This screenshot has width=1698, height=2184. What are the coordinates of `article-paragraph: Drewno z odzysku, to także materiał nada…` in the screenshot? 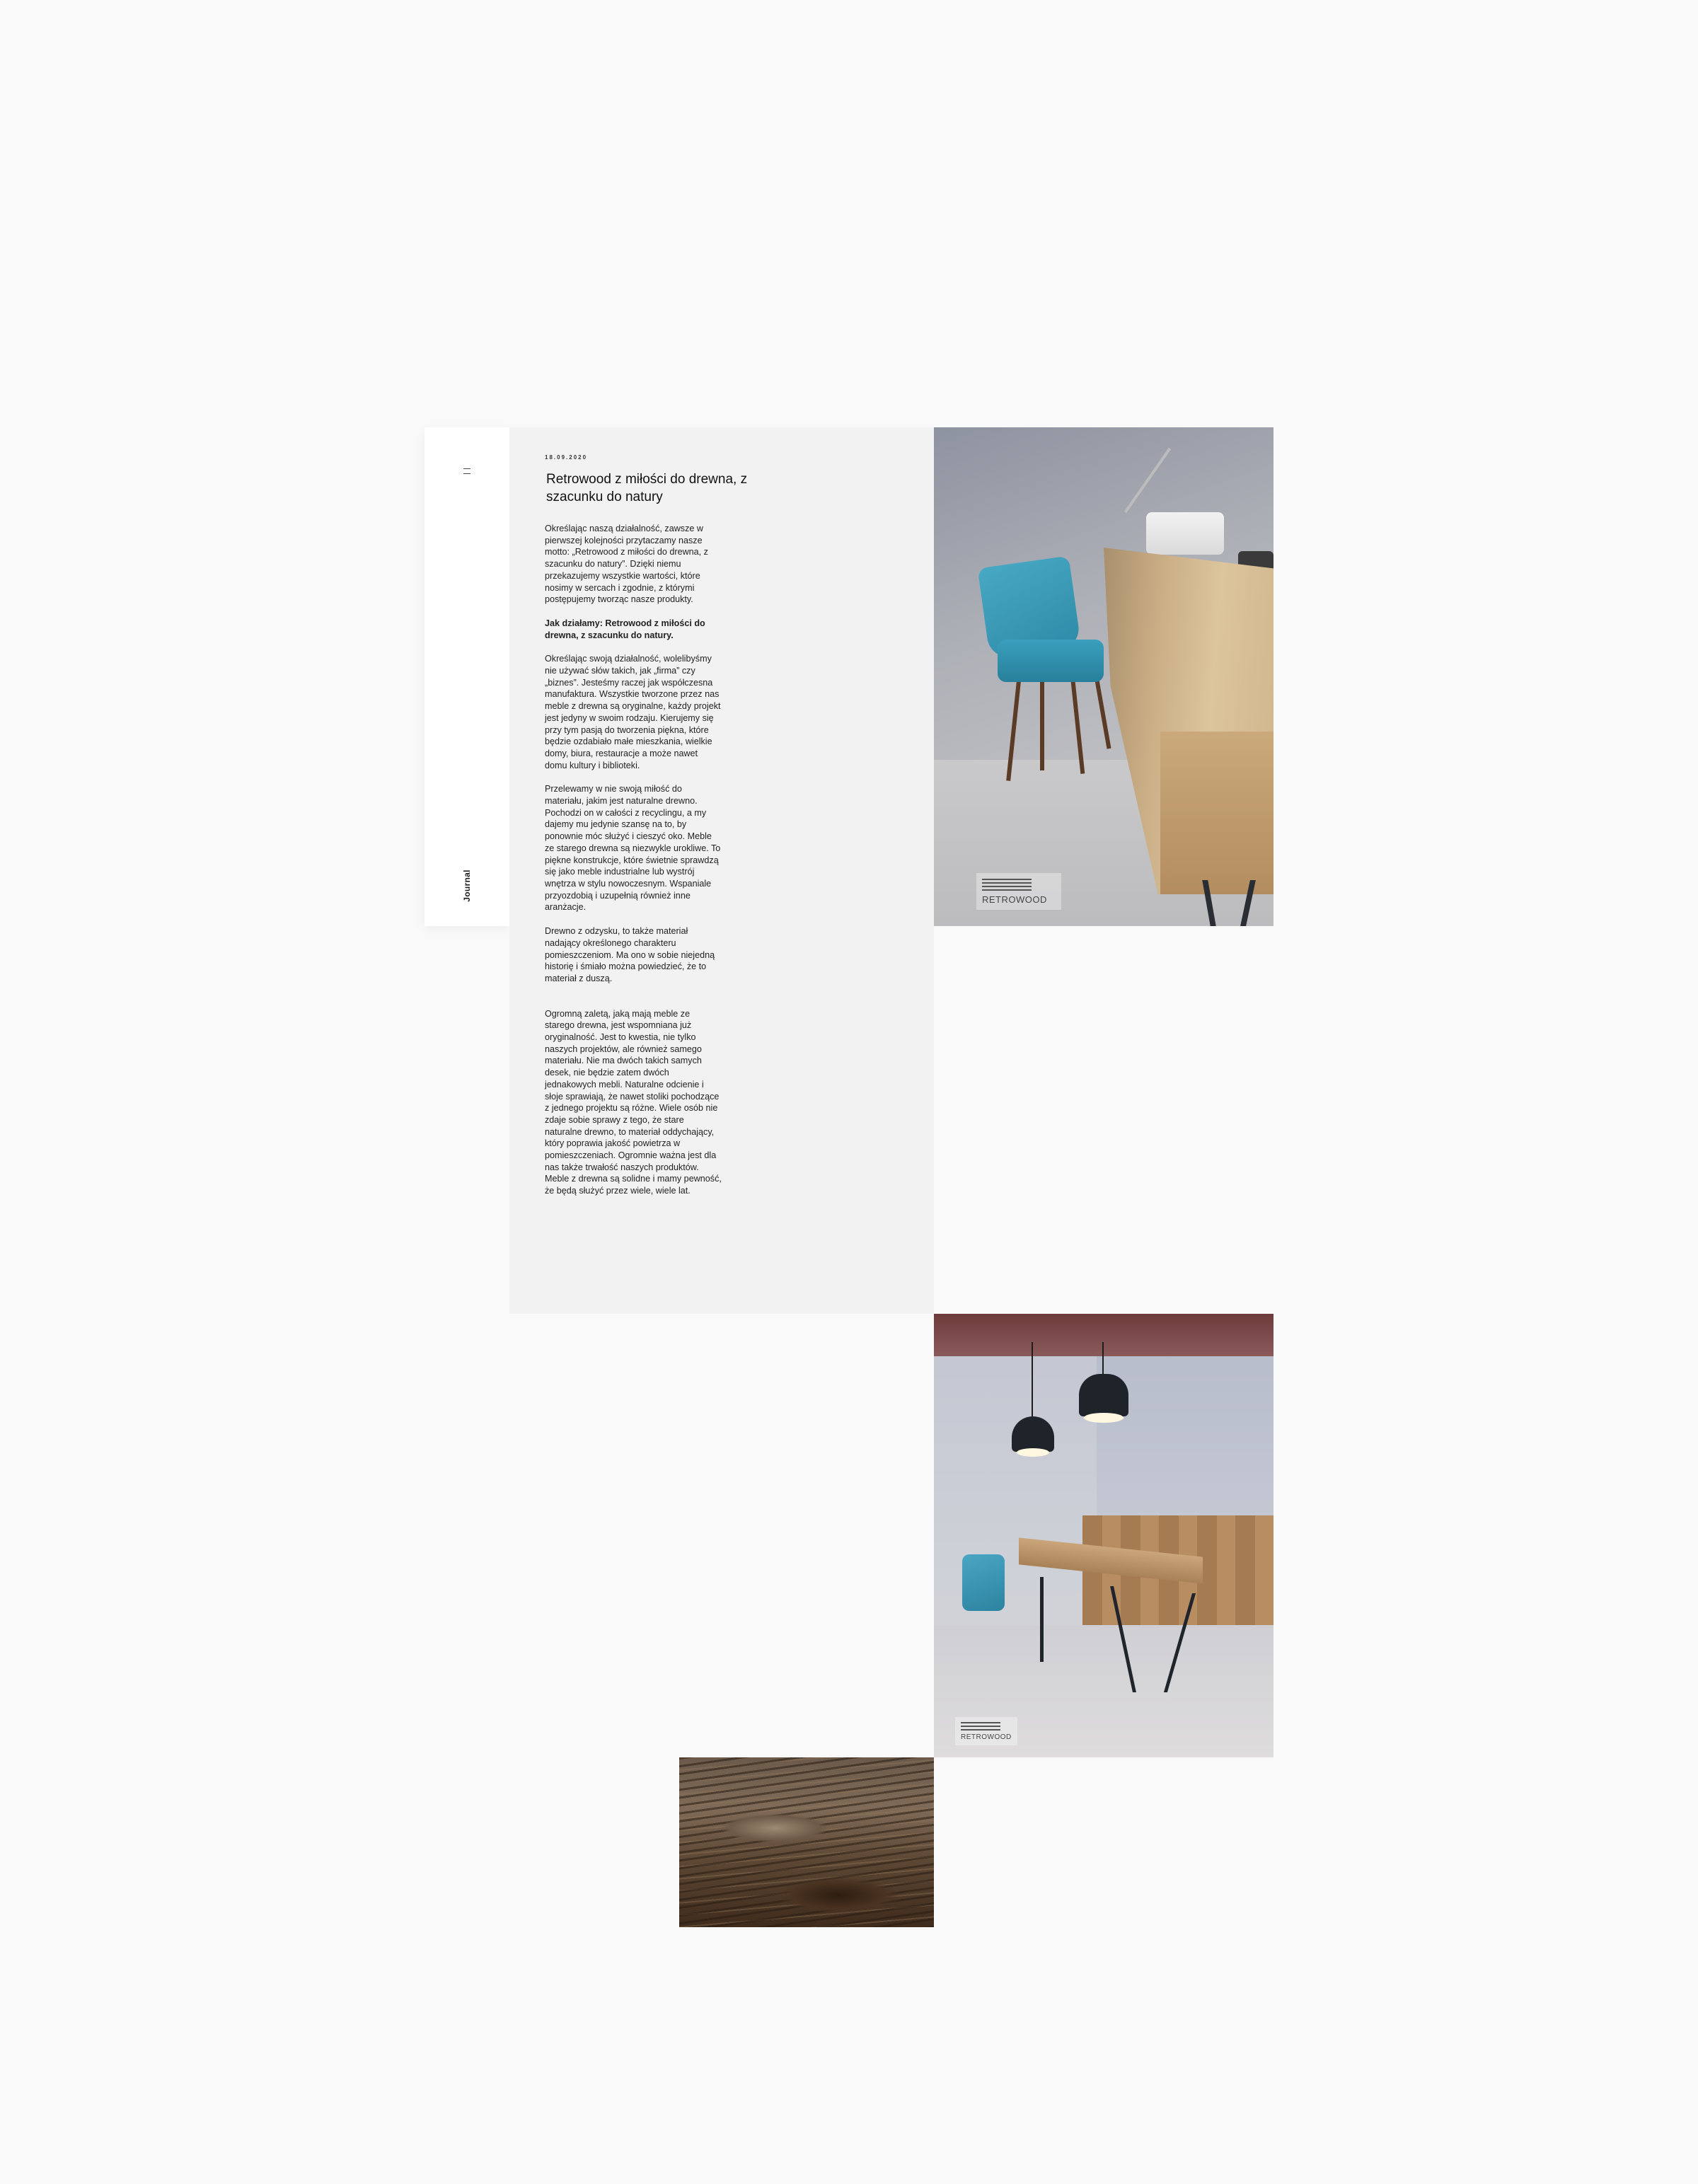 It's located at (630, 955).